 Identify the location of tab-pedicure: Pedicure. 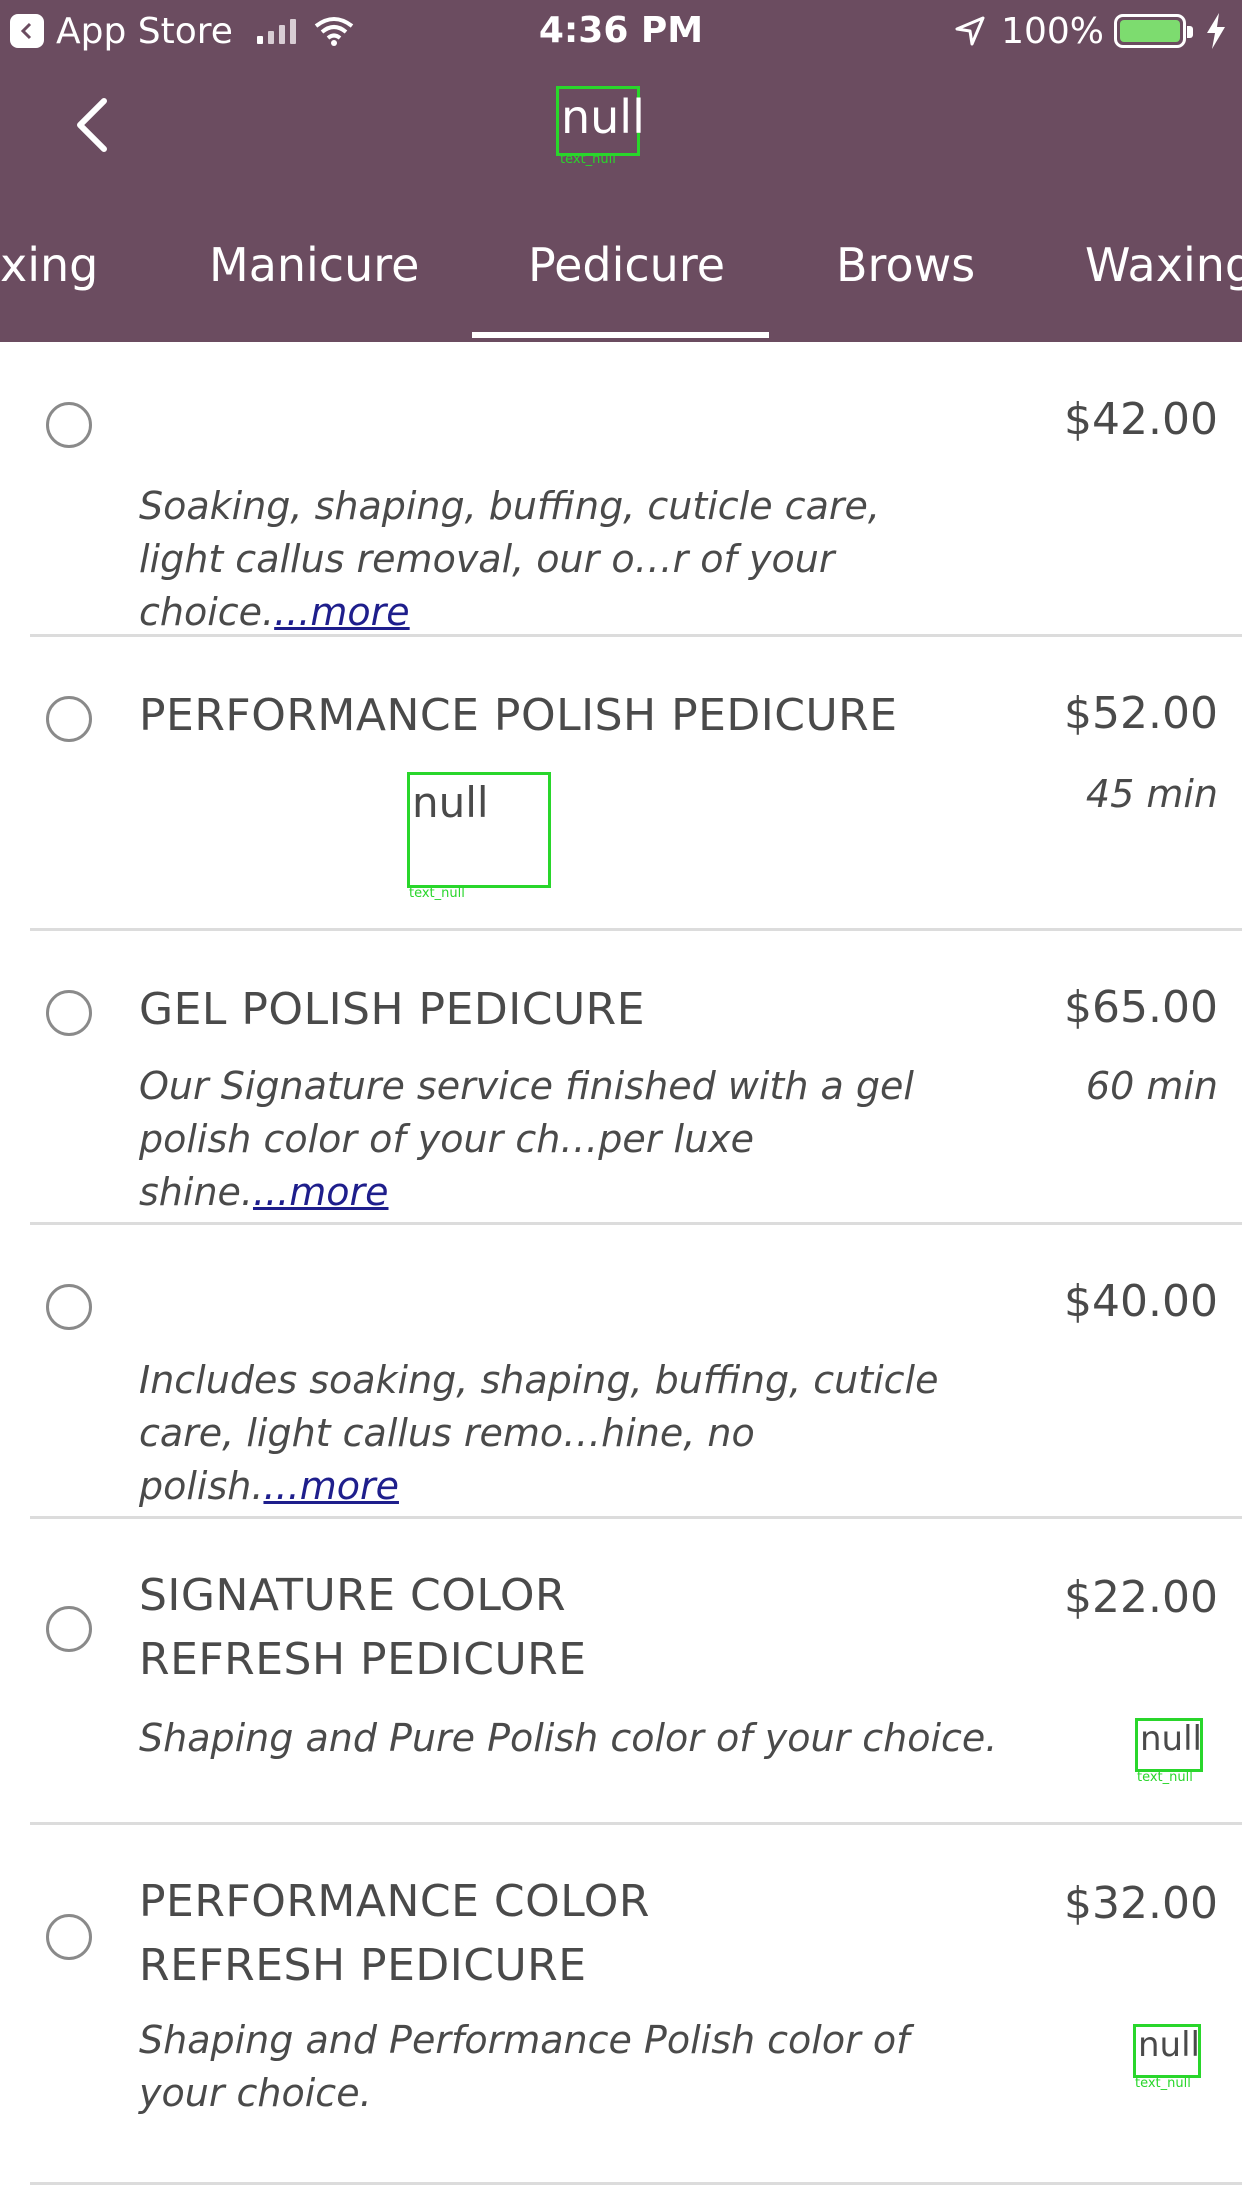
(626, 286).